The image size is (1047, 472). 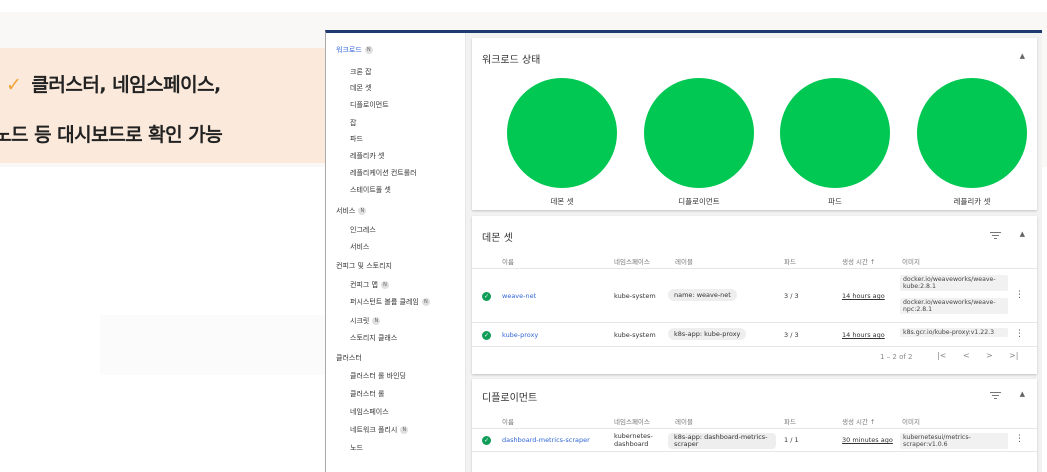 What do you see at coordinates (361, 88) in the screenshot?
I see `sidebar-item: 데몬 셋` at bounding box center [361, 88].